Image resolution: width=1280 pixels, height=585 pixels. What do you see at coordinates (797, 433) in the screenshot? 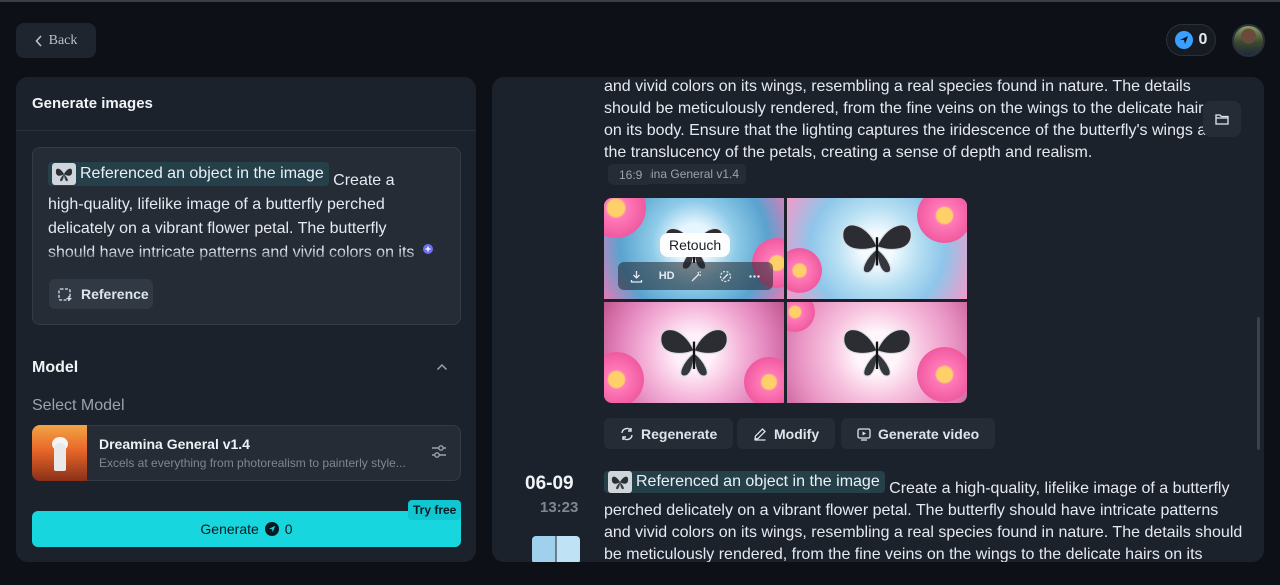
I see `modify-label: Modify` at bounding box center [797, 433].